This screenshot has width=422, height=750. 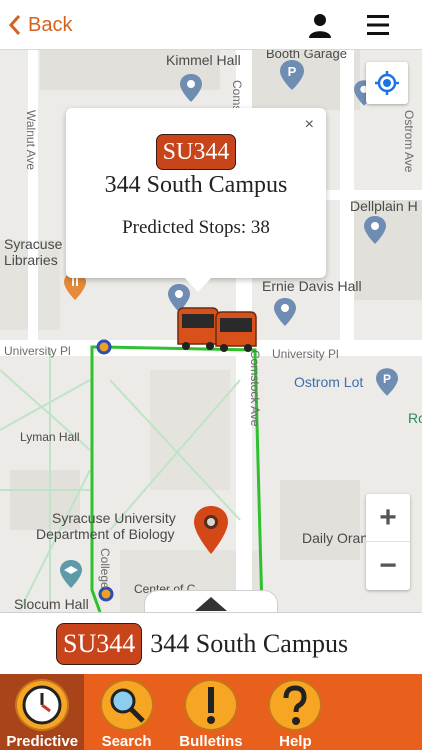 I want to click on popup-route-name: 344 South Campus, so click(x=196, y=185).